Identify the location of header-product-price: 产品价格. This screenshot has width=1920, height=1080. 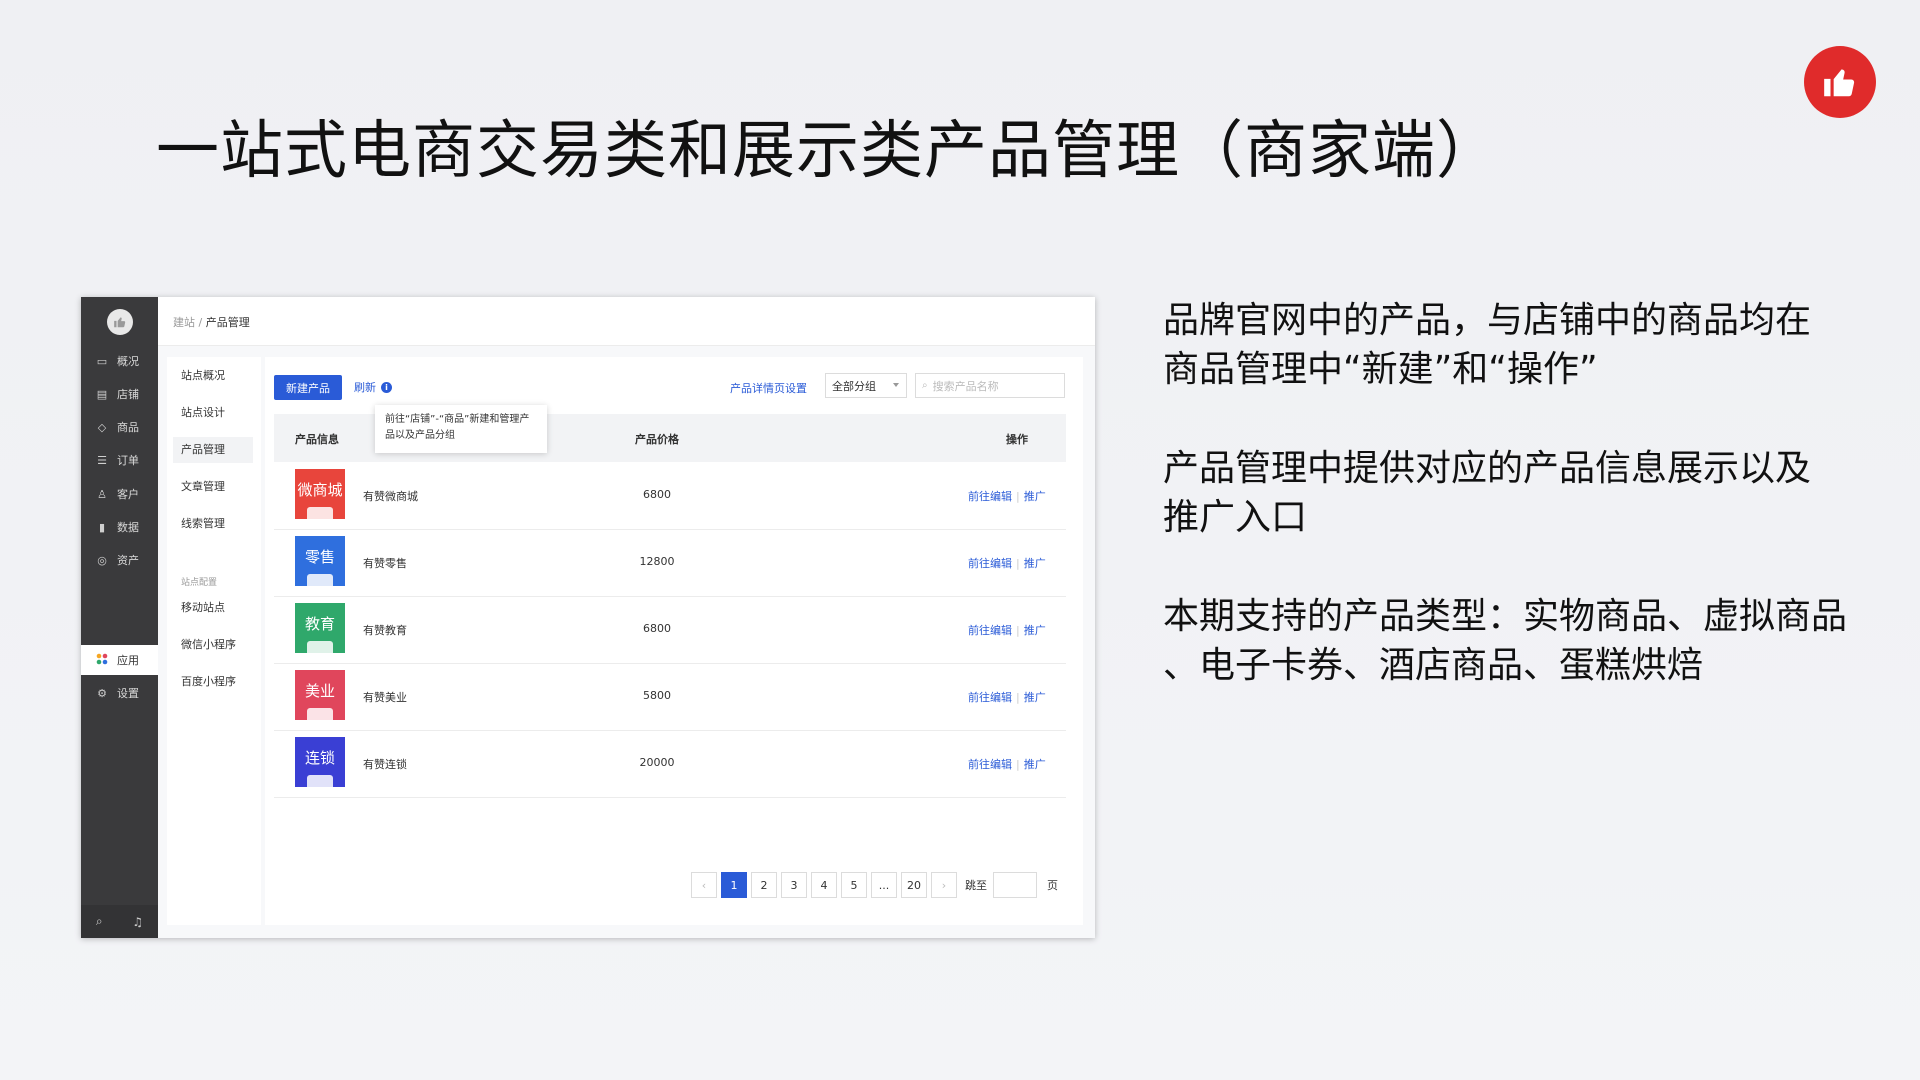
(657, 439).